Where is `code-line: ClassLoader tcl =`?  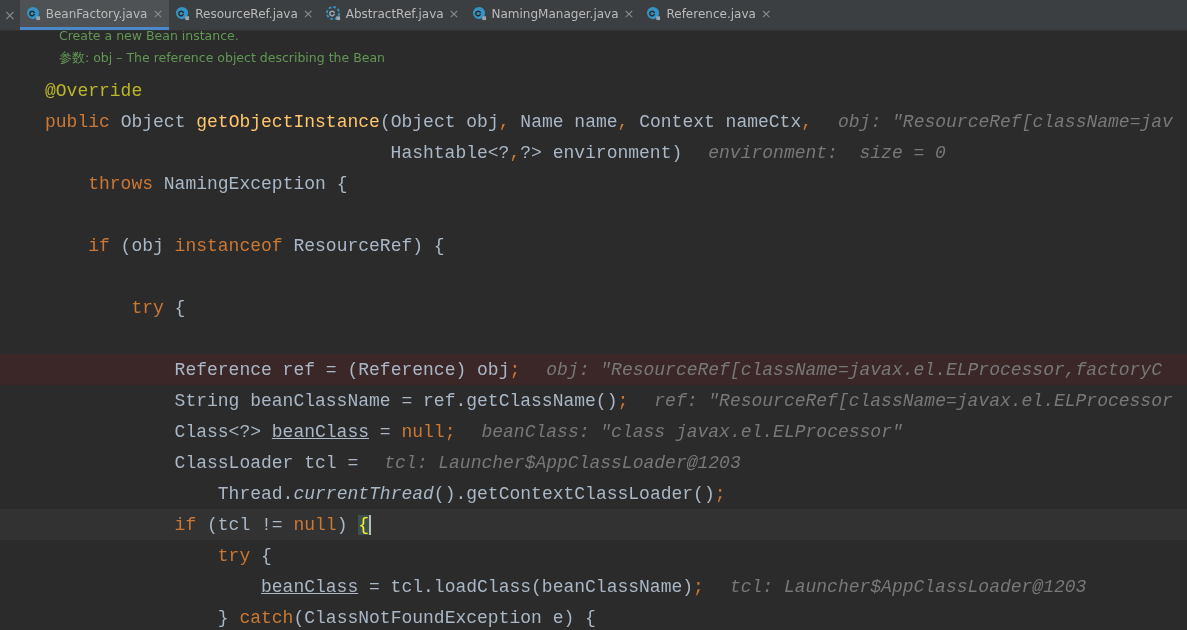 code-line: ClassLoader tcl = is located at coordinates (266, 462).